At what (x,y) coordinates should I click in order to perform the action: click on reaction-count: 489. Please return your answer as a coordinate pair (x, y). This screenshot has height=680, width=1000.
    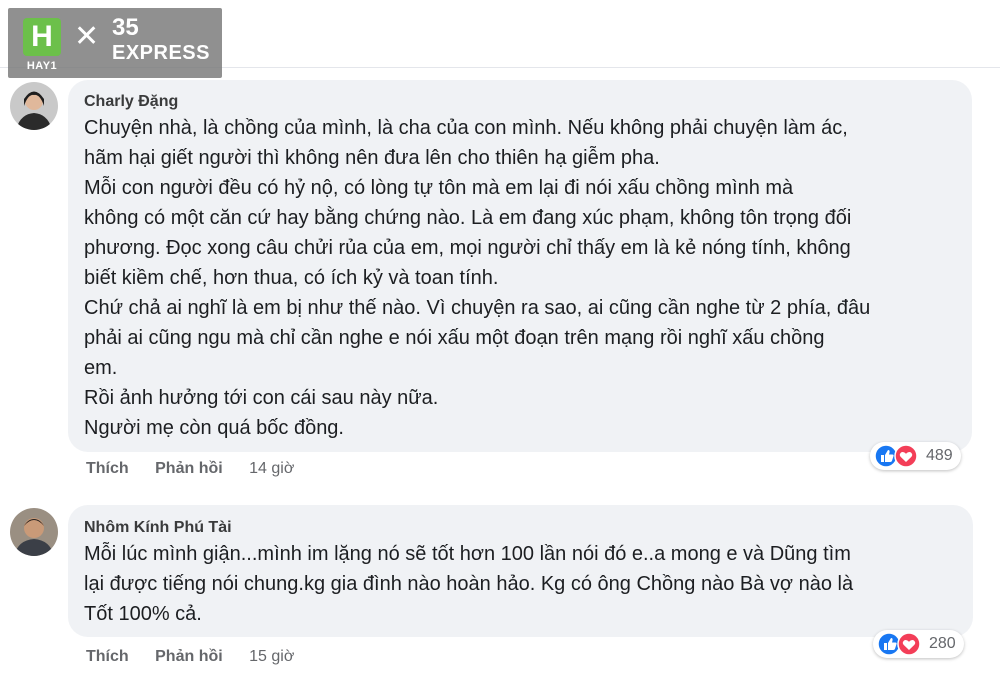
    Looking at the image, I should click on (939, 455).